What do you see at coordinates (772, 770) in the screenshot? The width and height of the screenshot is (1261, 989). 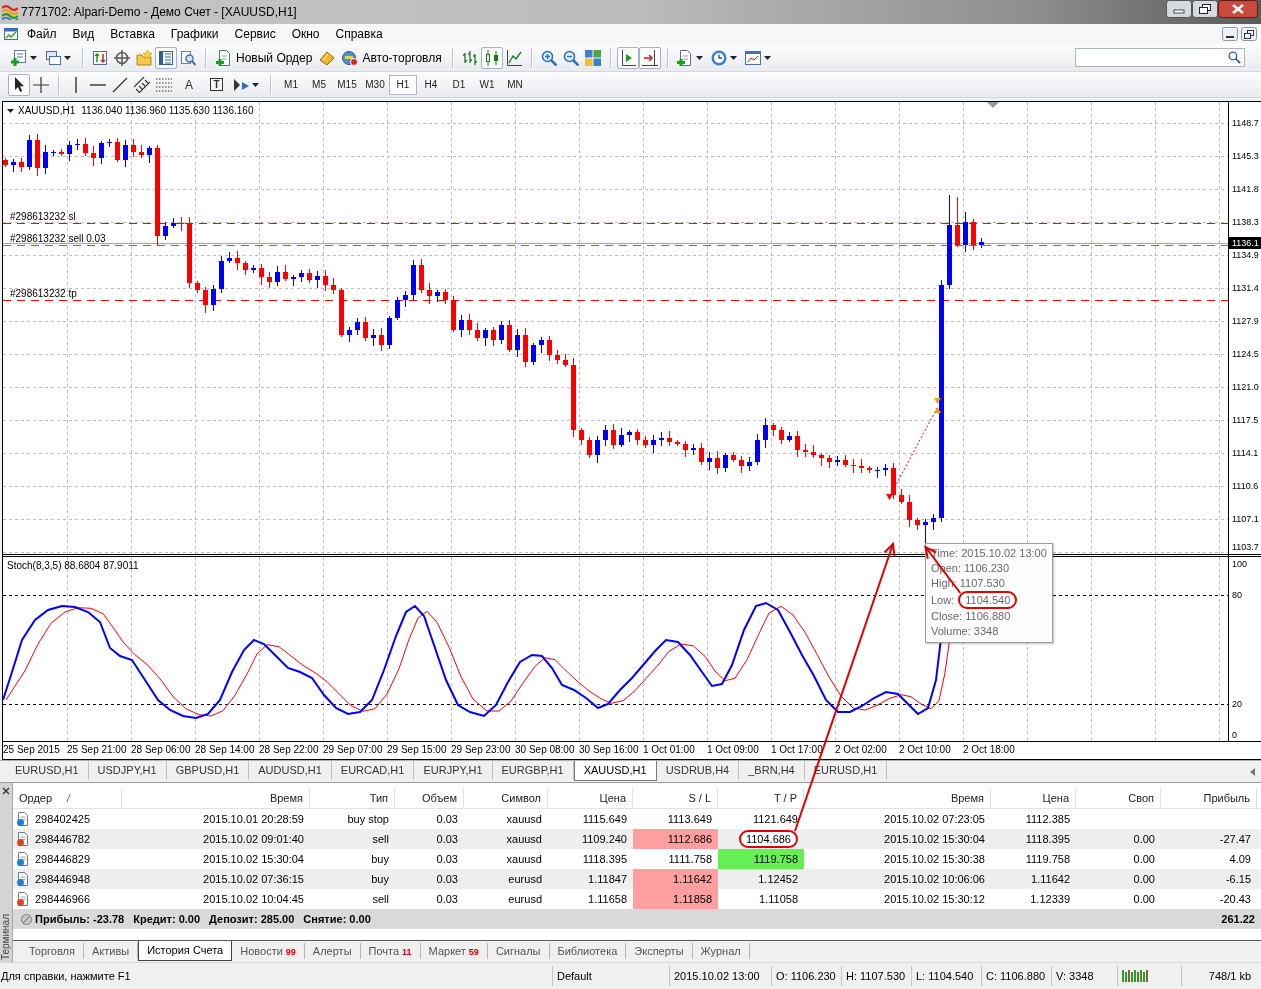 I see `chart-tab: _BRN,H4` at bounding box center [772, 770].